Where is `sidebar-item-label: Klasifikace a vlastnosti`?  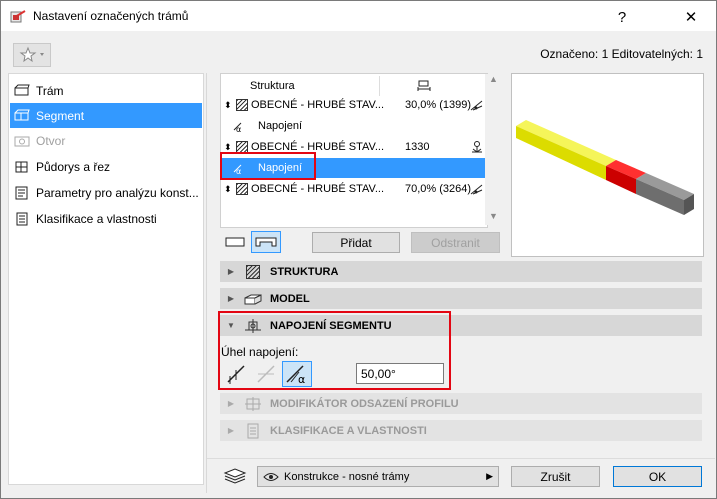
sidebar-item-label: Klasifikace a vlastnosti is located at coordinates (96, 218).